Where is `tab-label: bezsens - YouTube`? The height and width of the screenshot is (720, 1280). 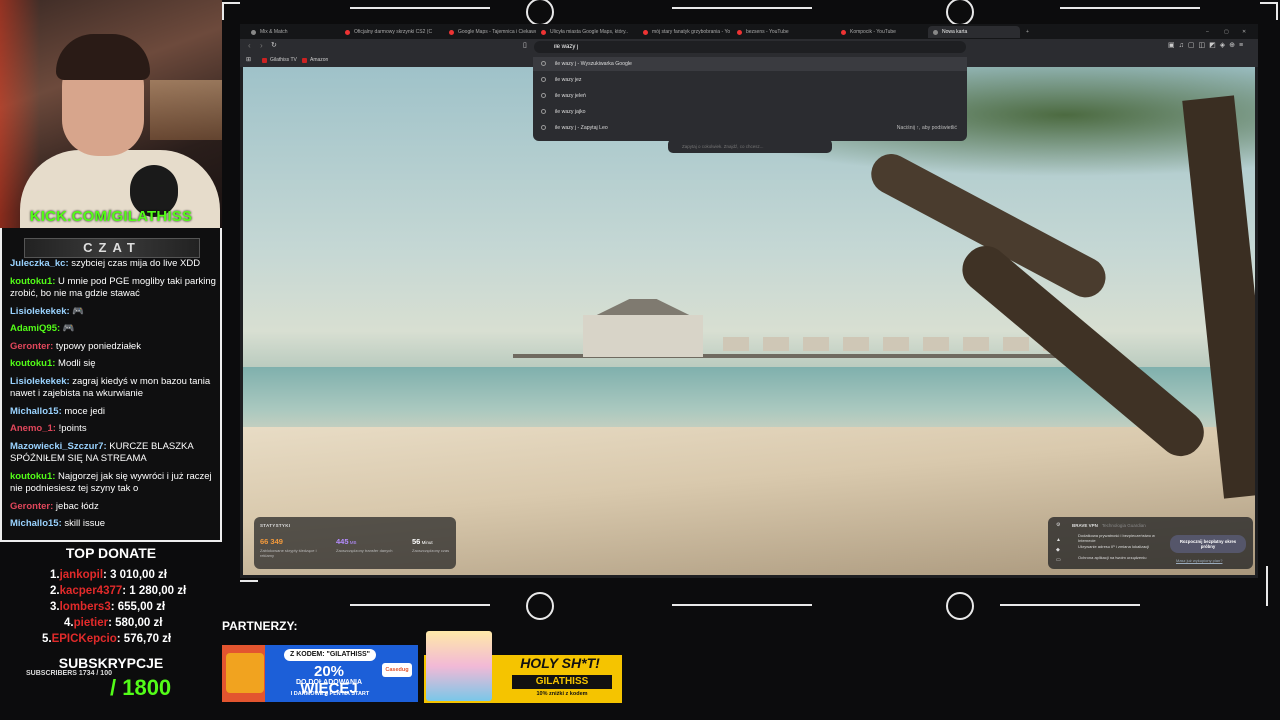 tab-label: bezsens - YouTube is located at coordinates (767, 32).